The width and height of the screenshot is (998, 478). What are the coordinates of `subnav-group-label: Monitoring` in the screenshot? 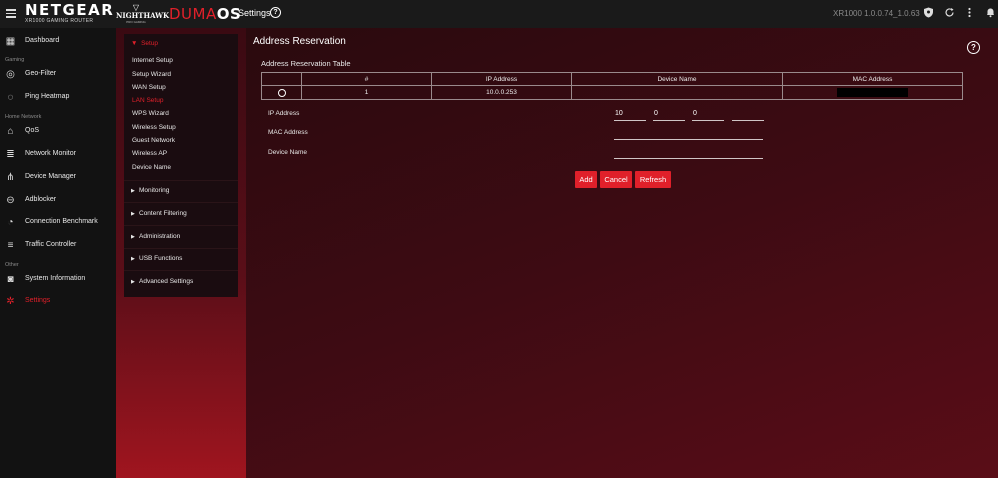 It's located at (154, 190).